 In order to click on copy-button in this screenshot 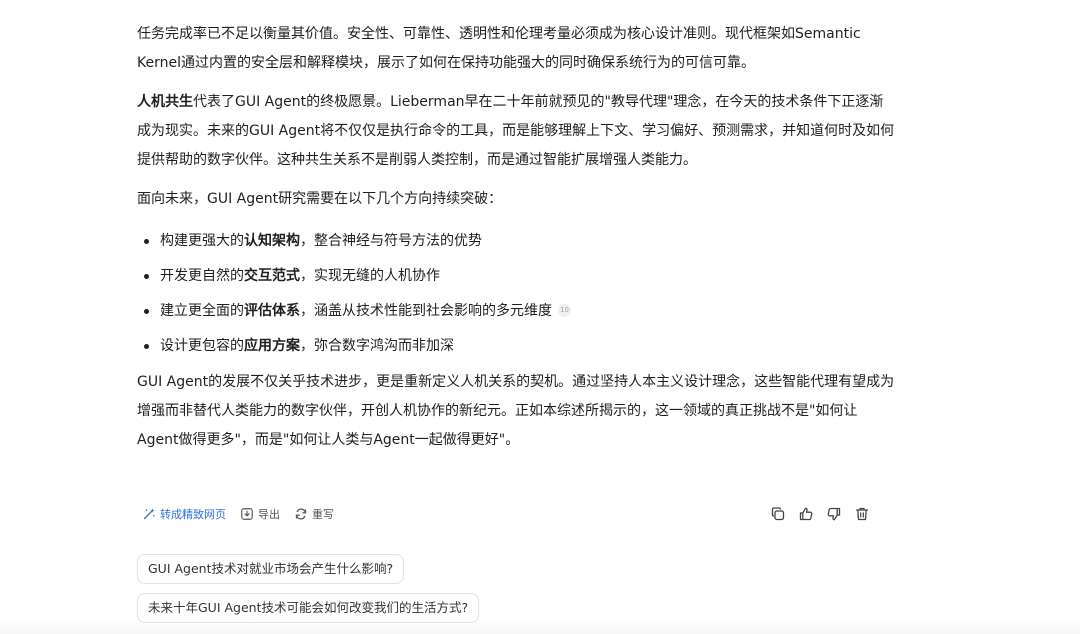, I will do `click(778, 514)`.